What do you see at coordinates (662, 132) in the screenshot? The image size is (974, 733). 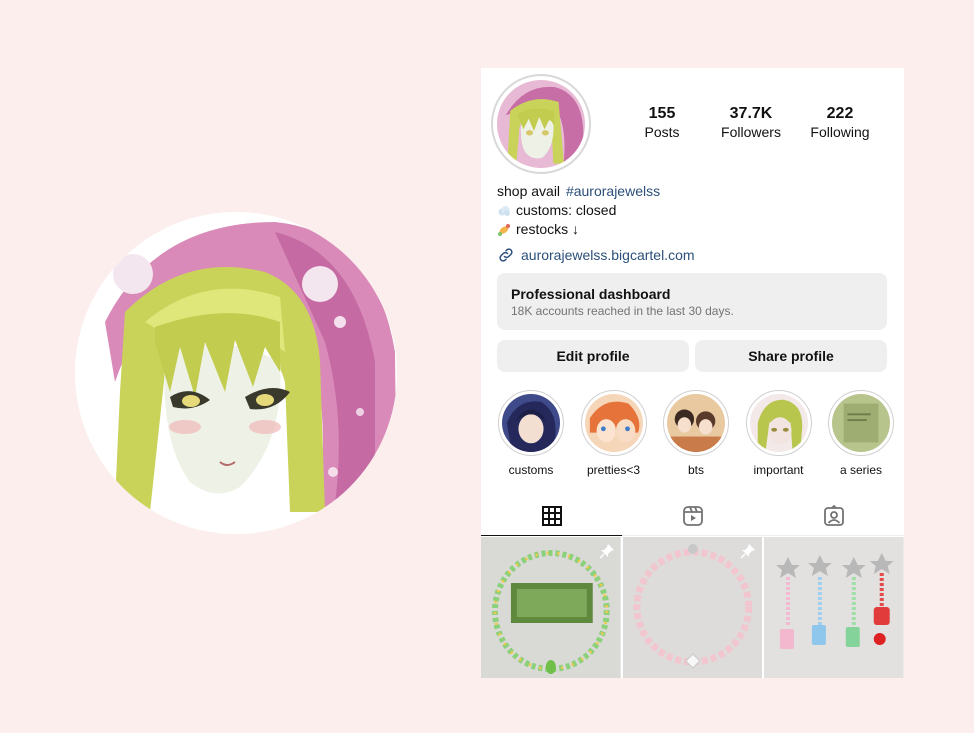 I see `stat-label: Posts` at bounding box center [662, 132].